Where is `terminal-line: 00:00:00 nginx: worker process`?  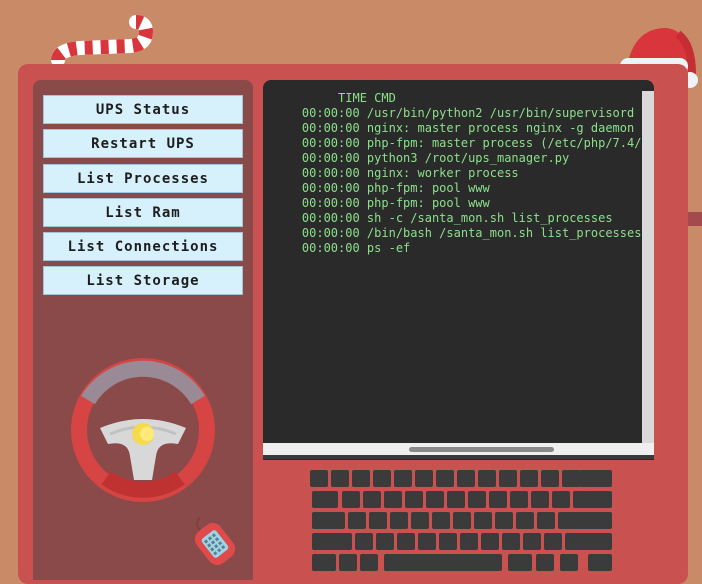 terminal-line: 00:00:00 nginx: worker process is located at coordinates (396, 173).